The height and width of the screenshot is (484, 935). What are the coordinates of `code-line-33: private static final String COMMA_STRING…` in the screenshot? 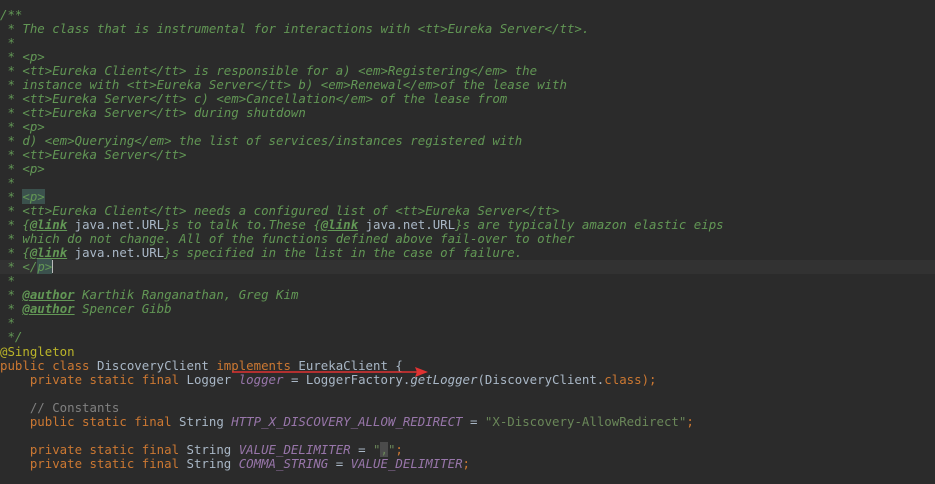 It's located at (235, 464).